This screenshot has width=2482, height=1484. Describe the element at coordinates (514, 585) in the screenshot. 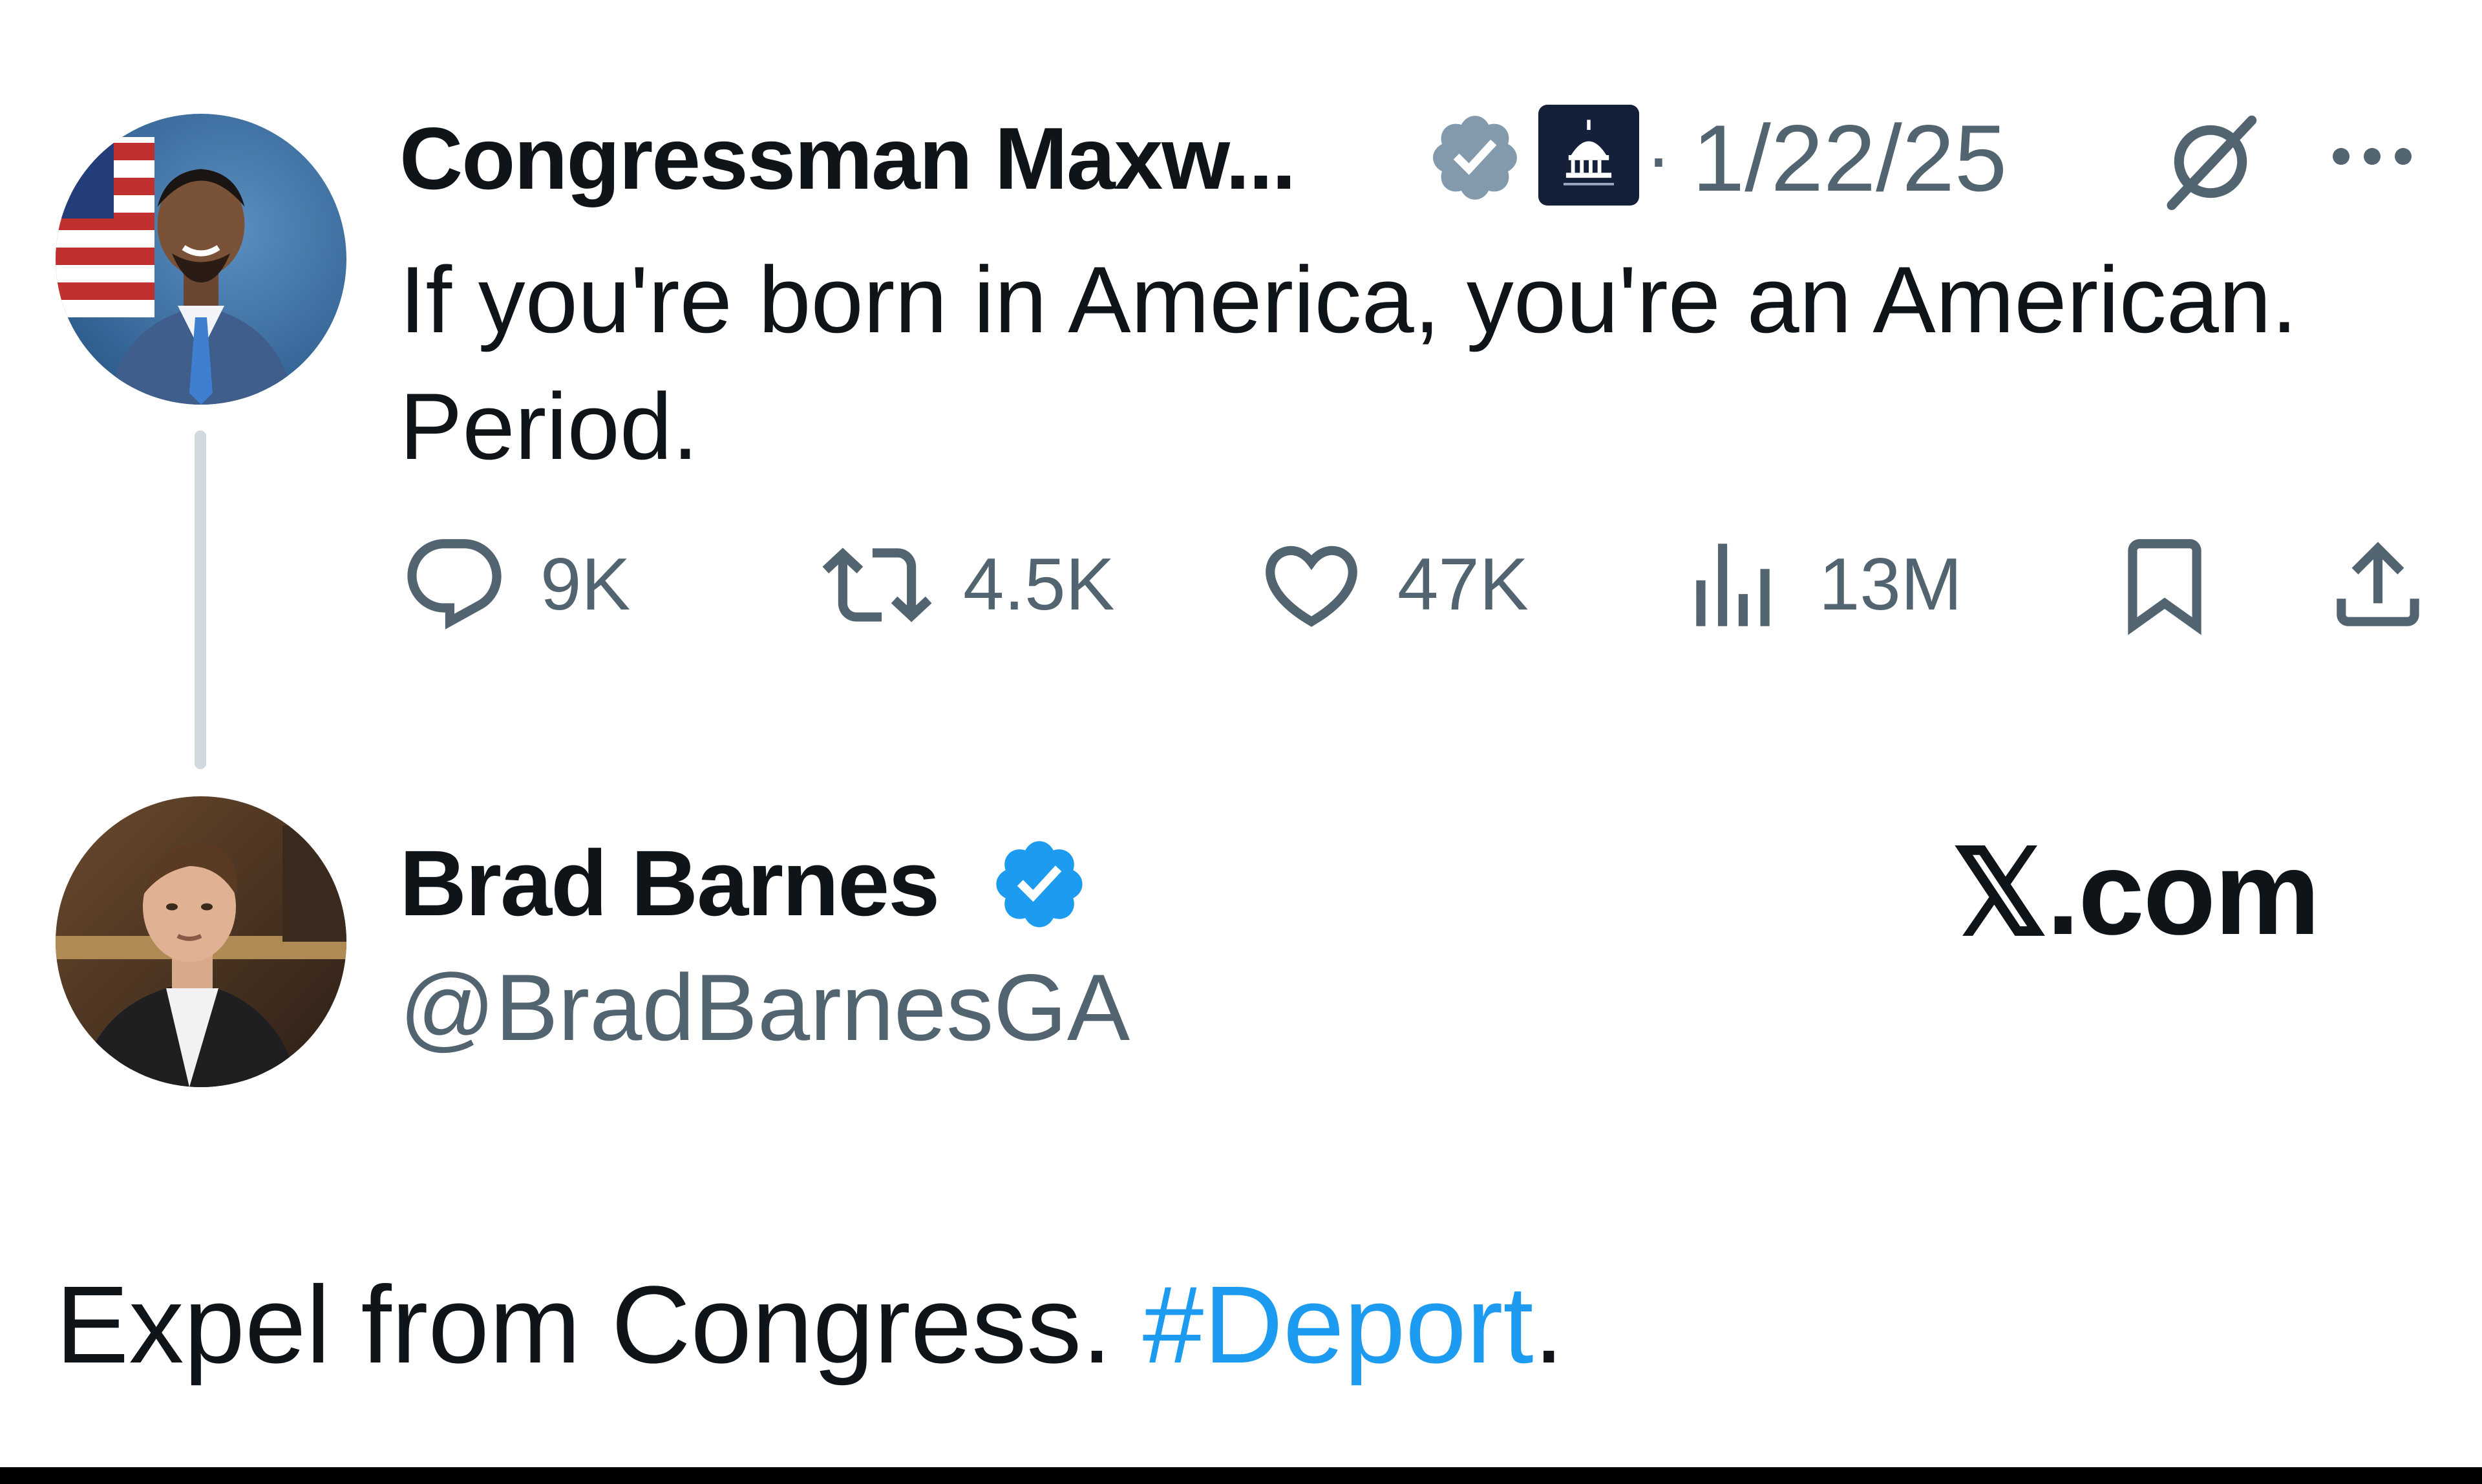

I see `reply-button: 9K` at that location.